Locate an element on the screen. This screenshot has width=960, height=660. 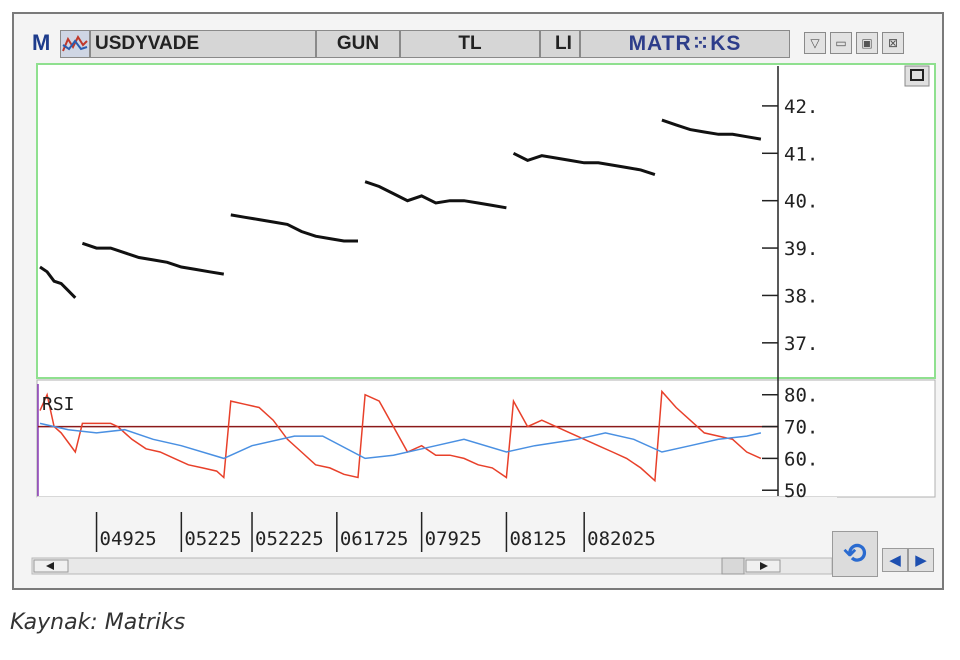
price-tick-label: 37. is located at coordinates (801, 344).